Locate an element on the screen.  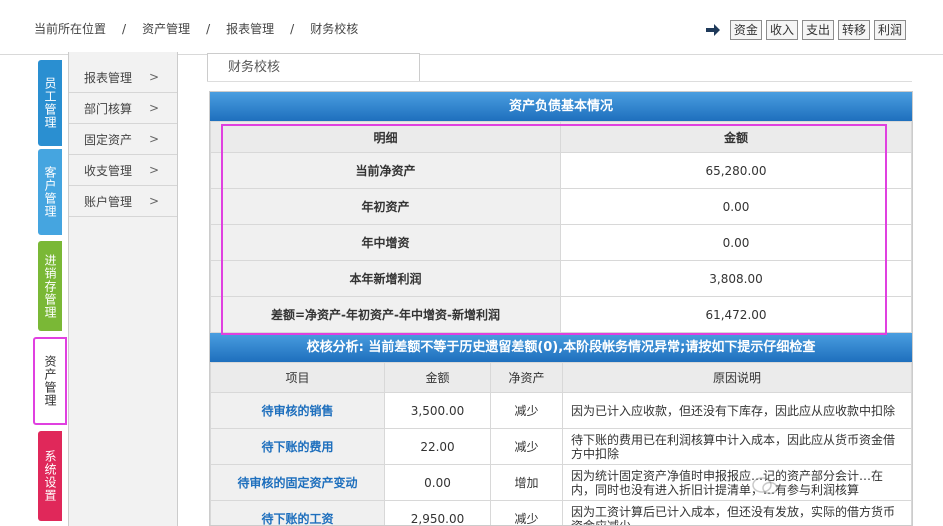
submenu-item-fixed-asset: 固定资产 > is located at coordinates (123, 139).